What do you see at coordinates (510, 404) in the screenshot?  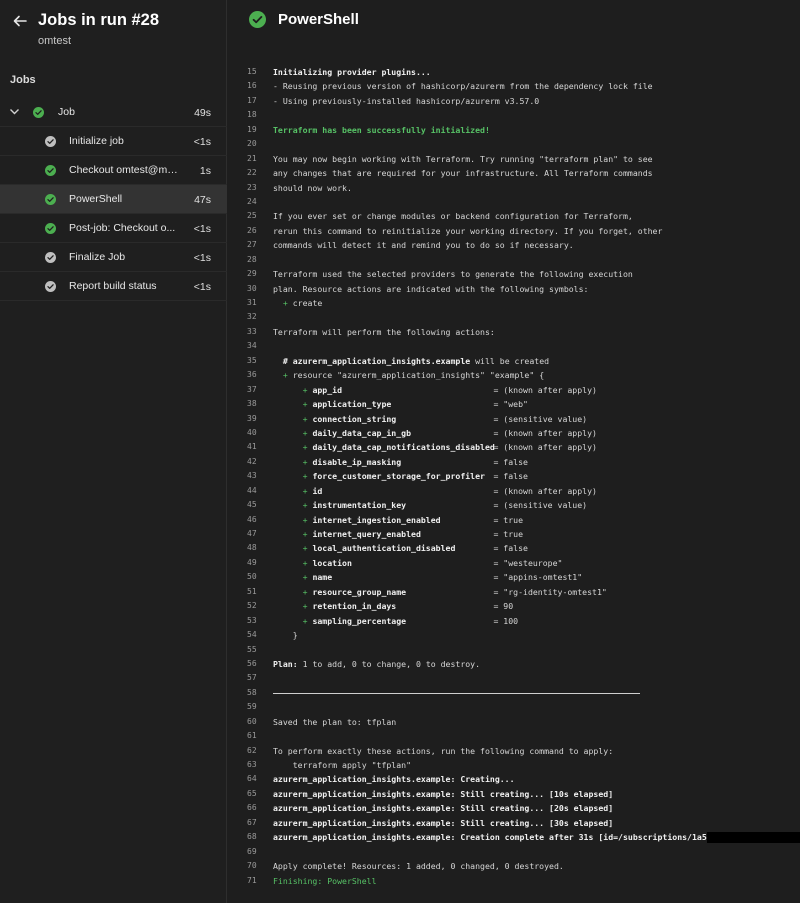 I see `attribute-value: = "web"` at bounding box center [510, 404].